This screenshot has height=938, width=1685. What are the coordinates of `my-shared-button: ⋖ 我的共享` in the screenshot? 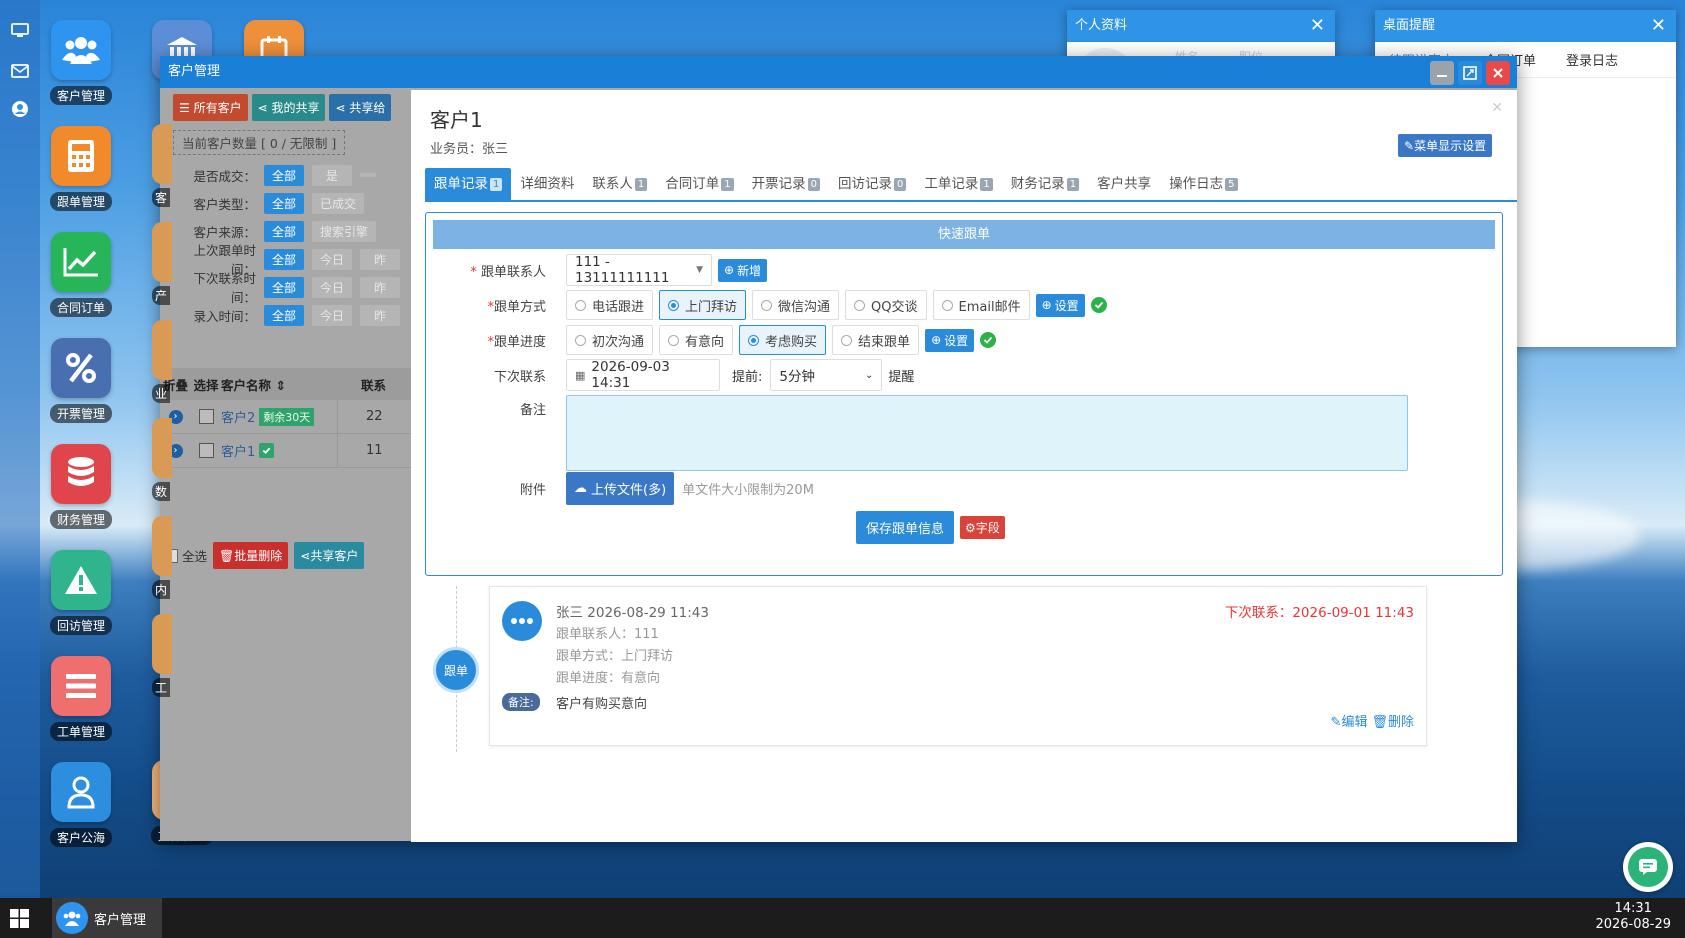 It's located at (288, 107).